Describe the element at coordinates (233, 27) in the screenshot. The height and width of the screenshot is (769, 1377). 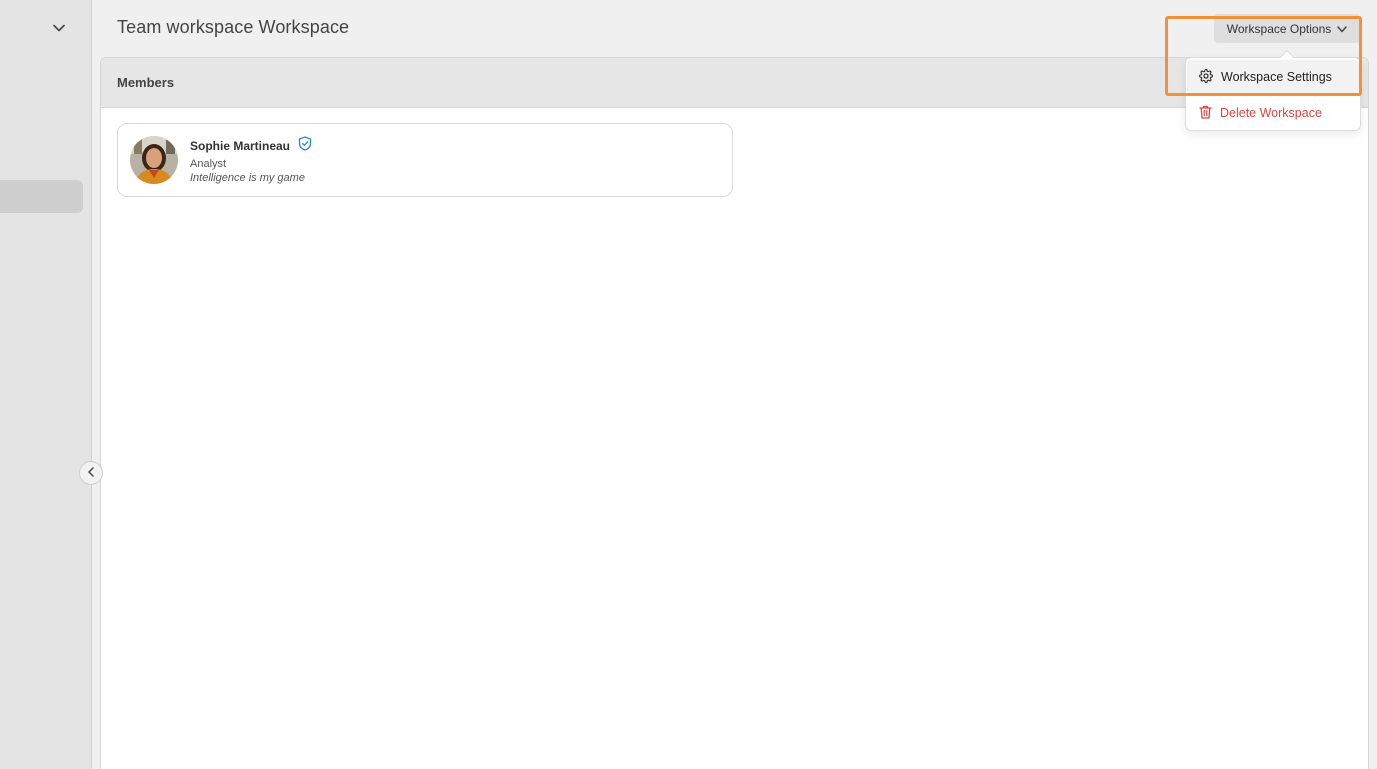
I see `page-title: Team workspace Workspace` at that location.